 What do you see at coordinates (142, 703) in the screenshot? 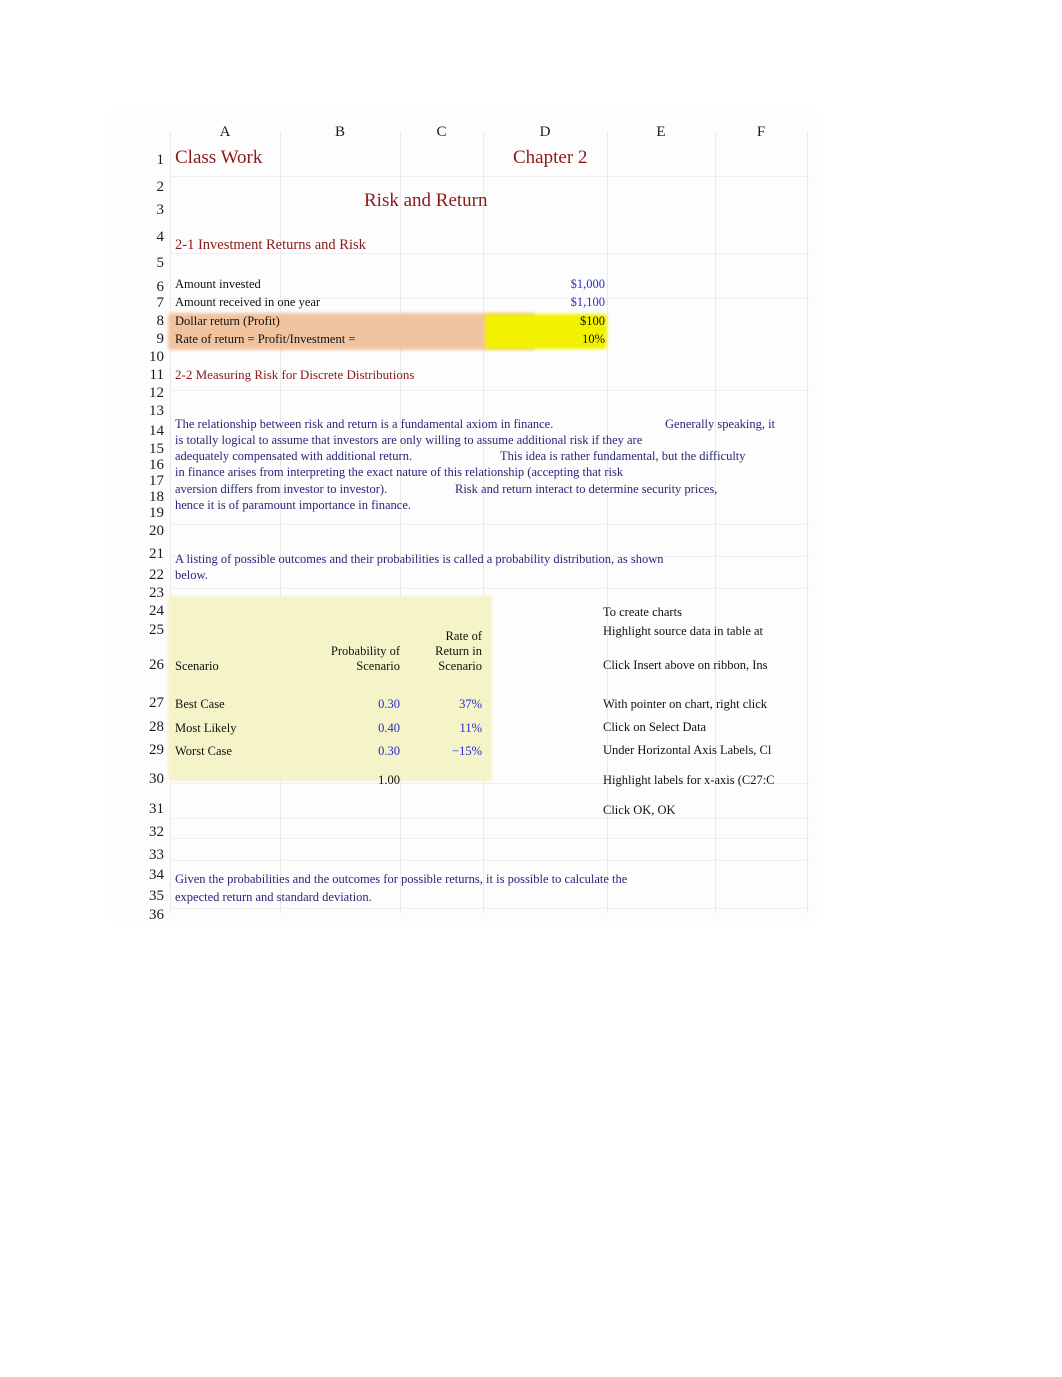
I see `row-header-27: 27` at bounding box center [142, 703].